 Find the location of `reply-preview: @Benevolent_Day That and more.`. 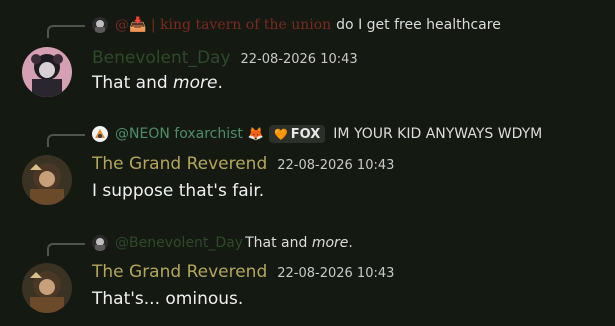

reply-preview: @Benevolent_Day That and more. is located at coordinates (222, 243).